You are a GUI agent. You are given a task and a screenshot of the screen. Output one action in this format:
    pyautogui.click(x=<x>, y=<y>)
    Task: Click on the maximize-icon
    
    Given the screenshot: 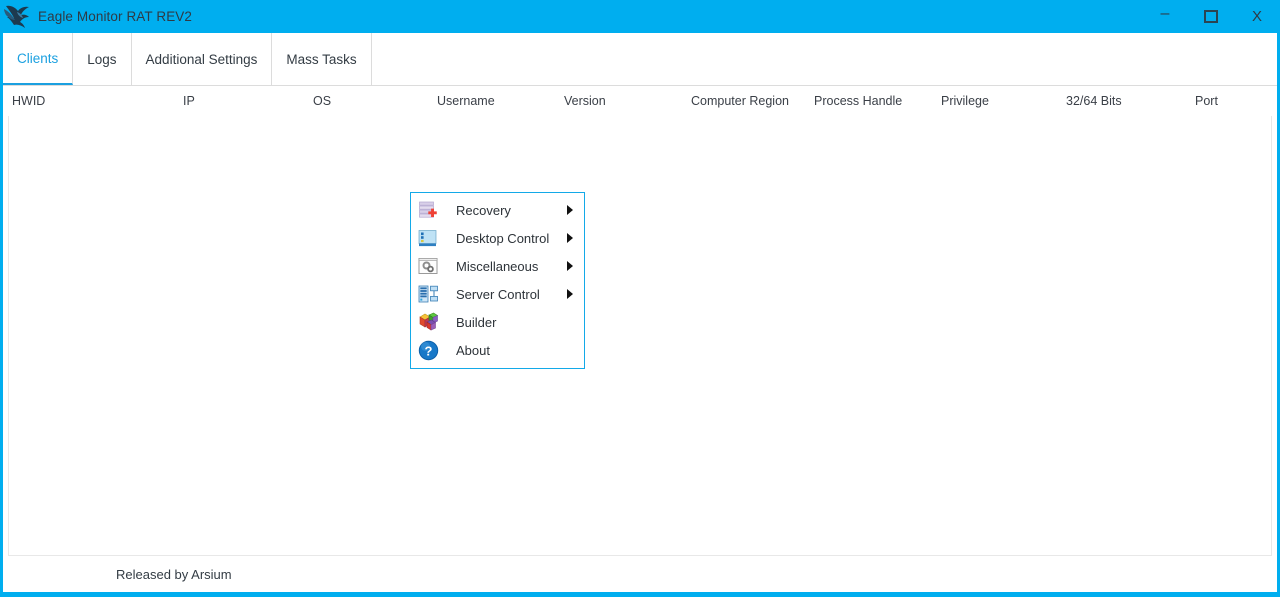 What is the action you would take?
    pyautogui.click(x=1211, y=16)
    